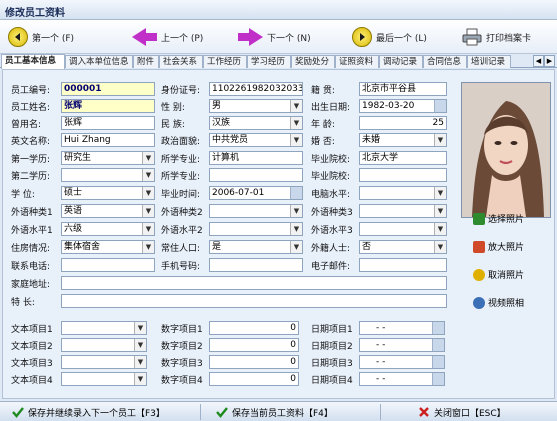 This screenshot has height=421, width=557. What do you see at coordinates (181, 61) in the screenshot?
I see `tab-relations: 社会关系` at bounding box center [181, 61].